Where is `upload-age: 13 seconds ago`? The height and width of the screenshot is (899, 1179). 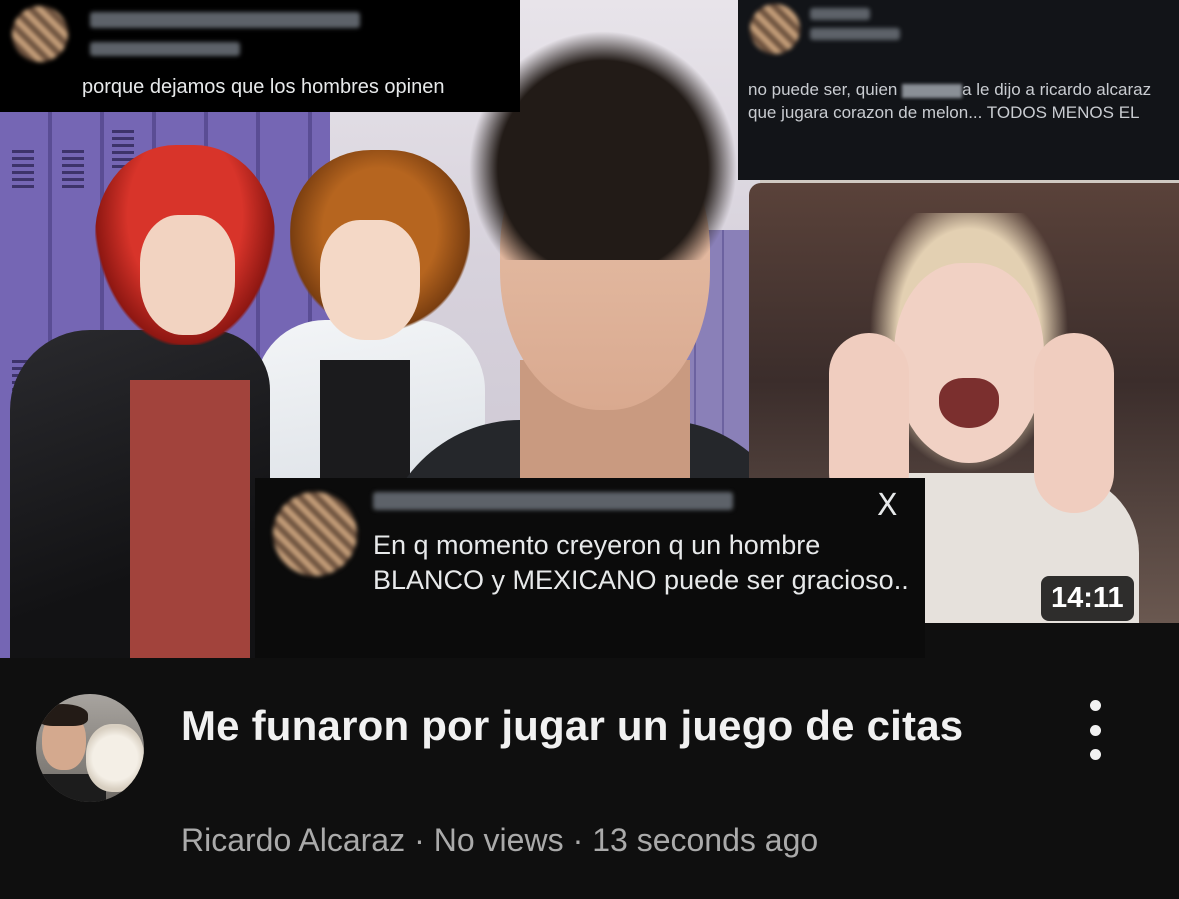
upload-age: 13 seconds ago is located at coordinates (705, 840).